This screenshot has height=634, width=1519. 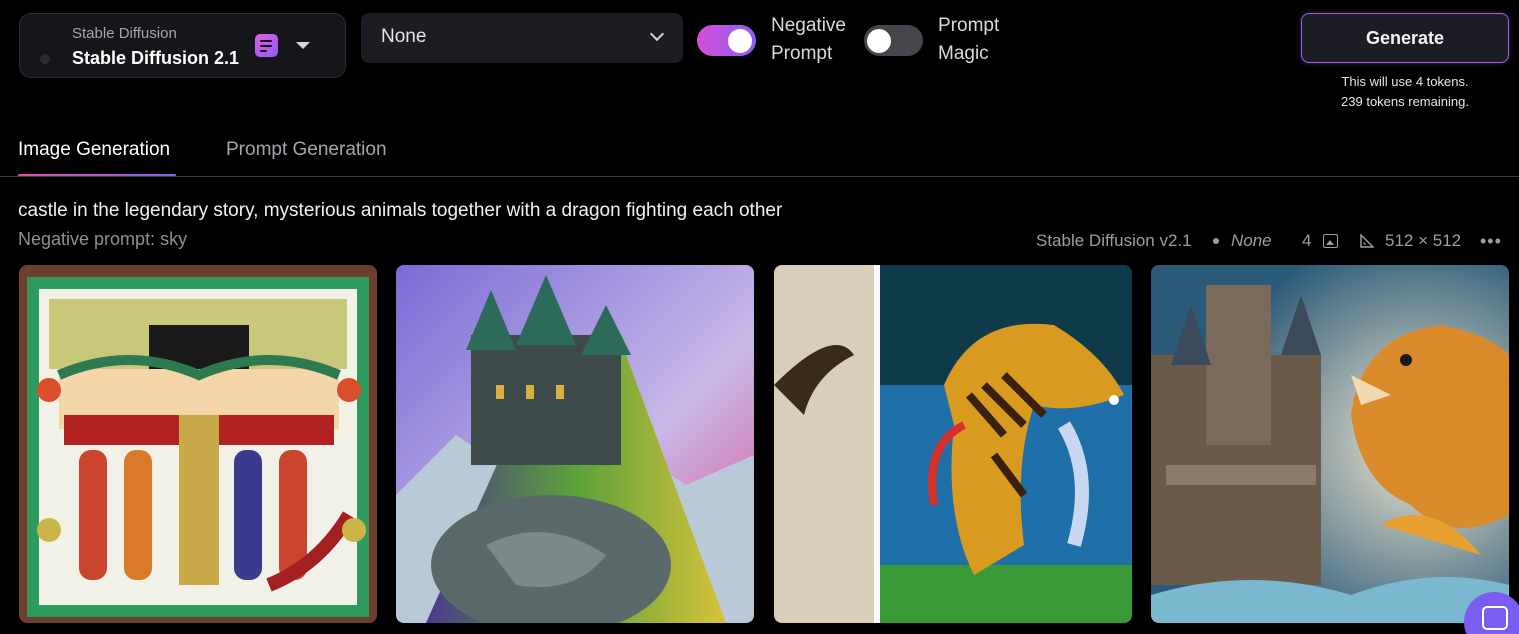 I want to click on generate-button: Generate, so click(x=1405, y=38).